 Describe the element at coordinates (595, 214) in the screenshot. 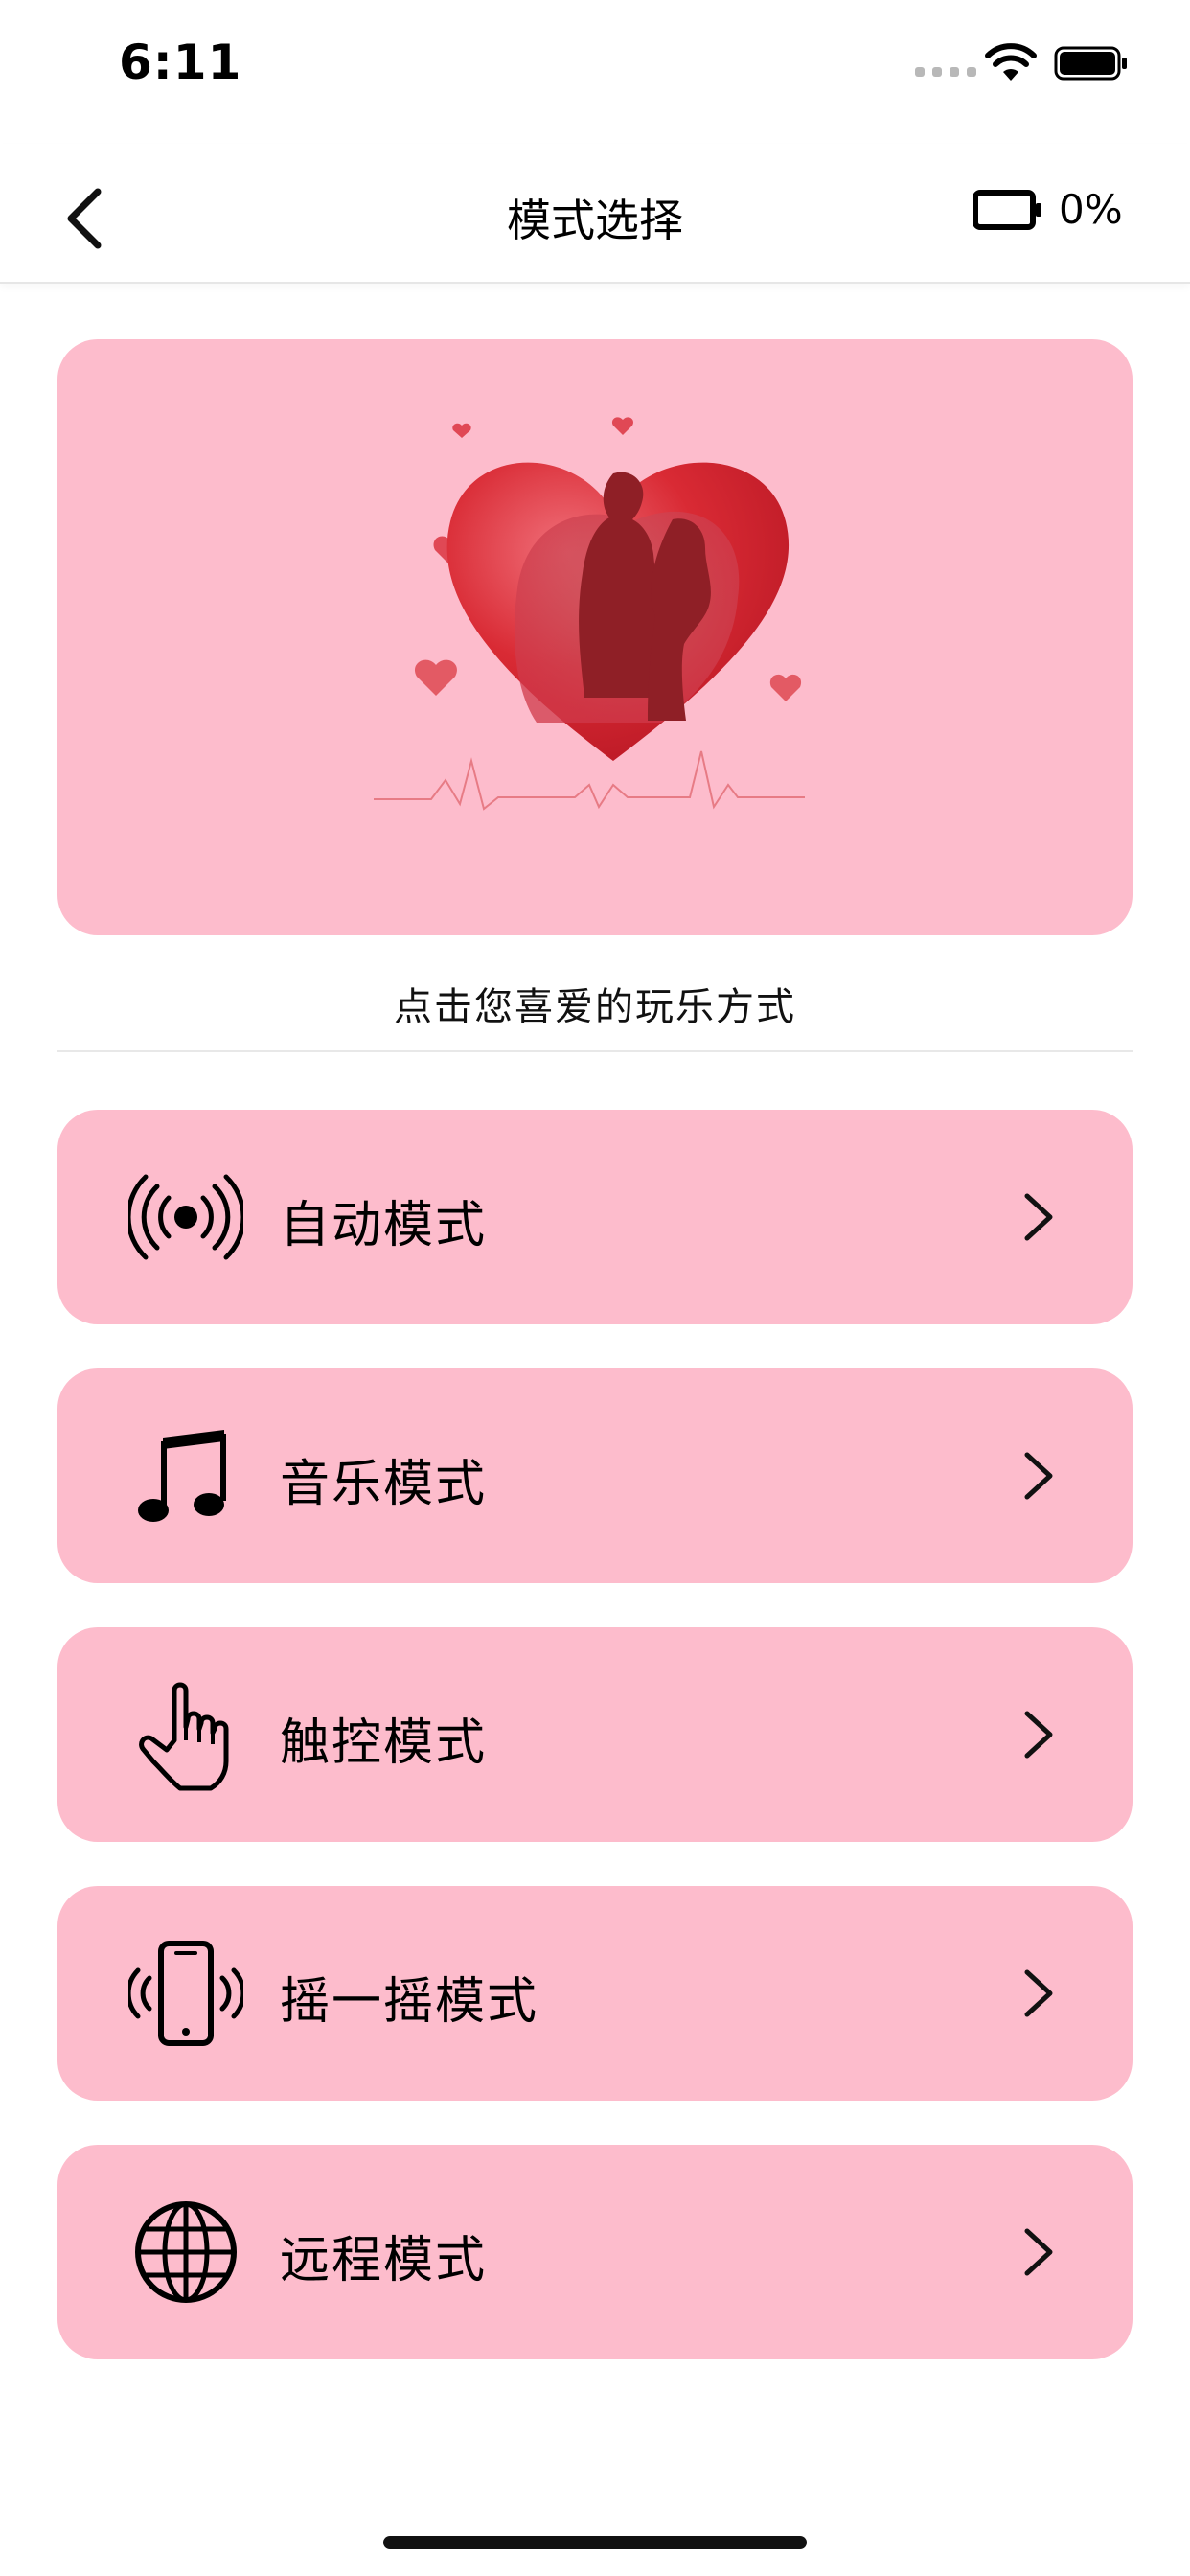

I see `navigation-bar: 模式选择 0%` at that location.